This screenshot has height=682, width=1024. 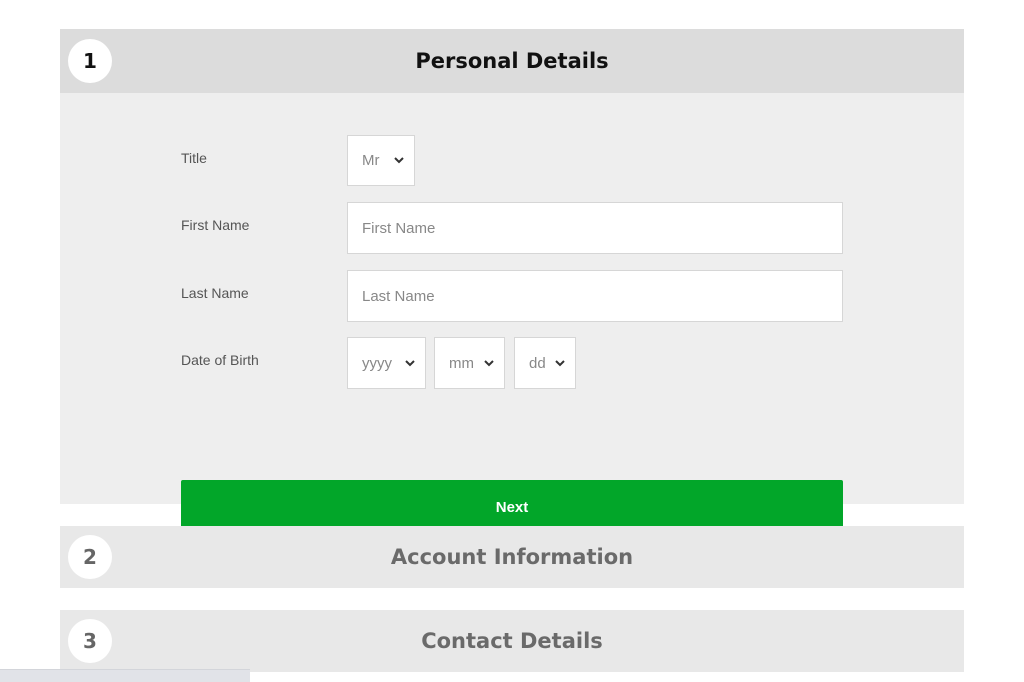 What do you see at coordinates (125, 675) in the screenshot?
I see `browser-status-bar` at bounding box center [125, 675].